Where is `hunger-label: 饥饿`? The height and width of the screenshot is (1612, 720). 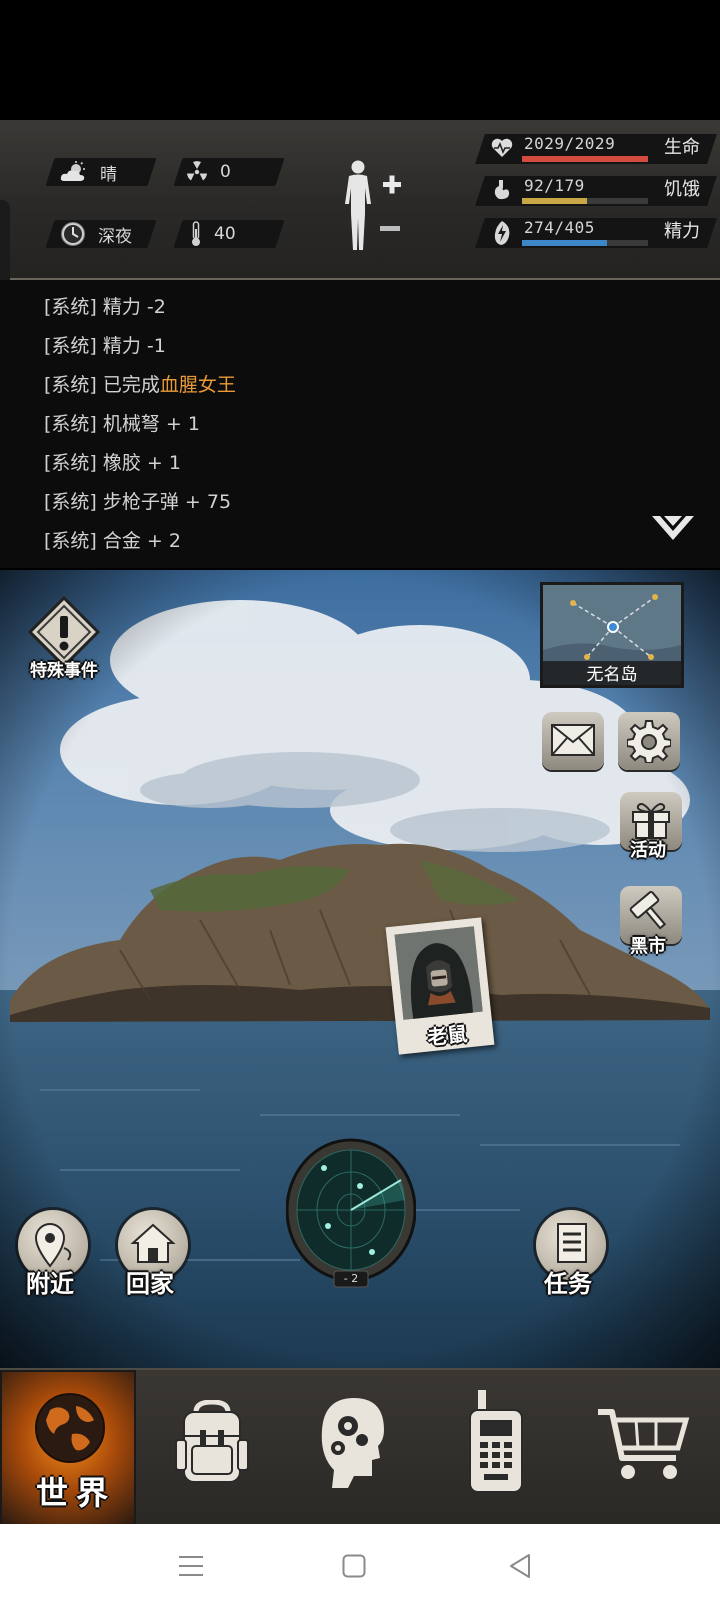 hunger-label: 饥饿 is located at coordinates (682, 189).